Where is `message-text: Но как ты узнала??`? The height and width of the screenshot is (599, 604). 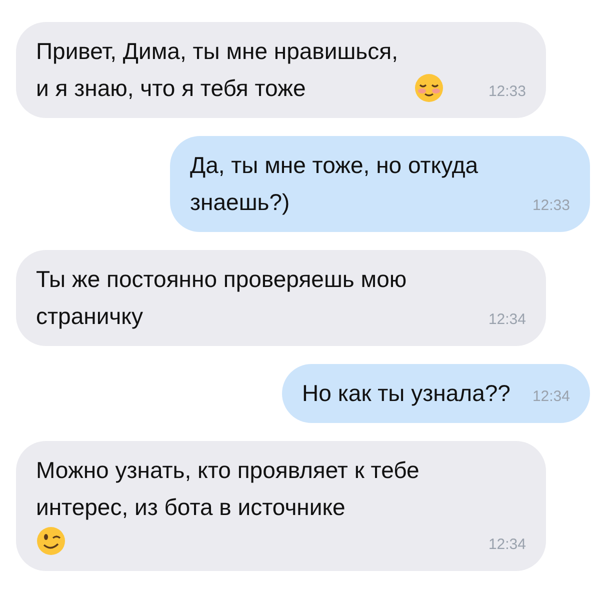
message-text: Но как ты узнала?? is located at coordinates (406, 393).